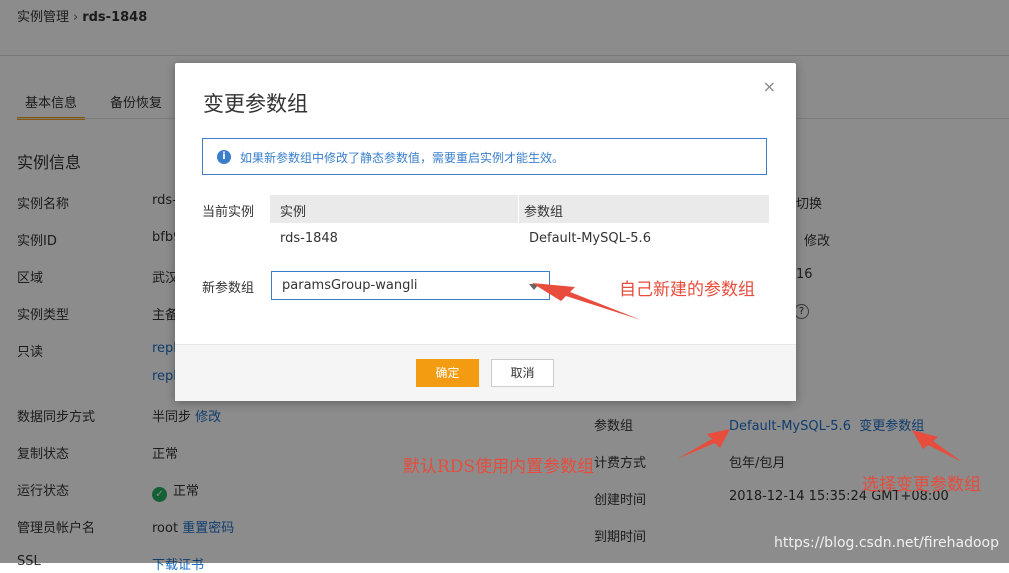 The width and height of the screenshot is (1009, 573). What do you see at coordinates (703, 444) in the screenshot?
I see `arrow-to-param-group` at bounding box center [703, 444].